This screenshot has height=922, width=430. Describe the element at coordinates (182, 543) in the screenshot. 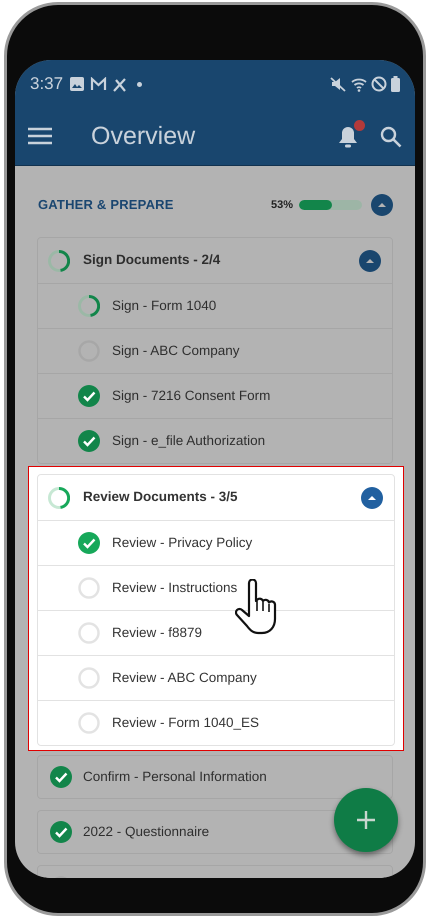

I see `task-title: Review - Privacy Policy` at that location.